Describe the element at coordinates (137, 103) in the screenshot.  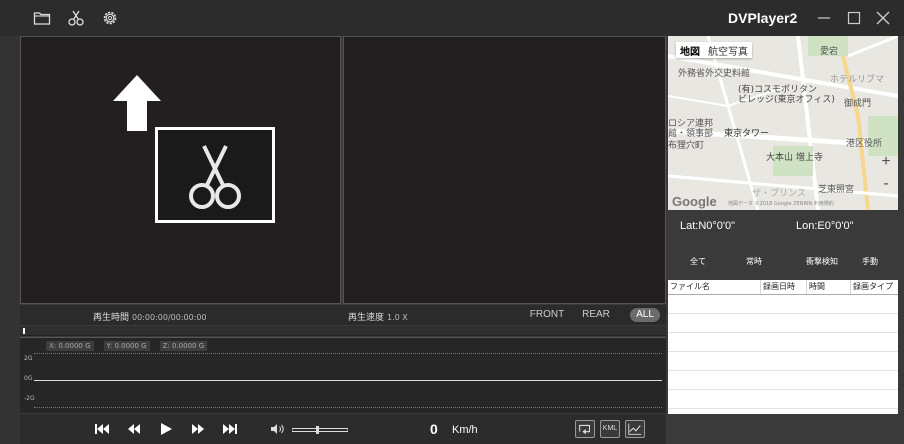
I see `up-arrow-icon` at that location.